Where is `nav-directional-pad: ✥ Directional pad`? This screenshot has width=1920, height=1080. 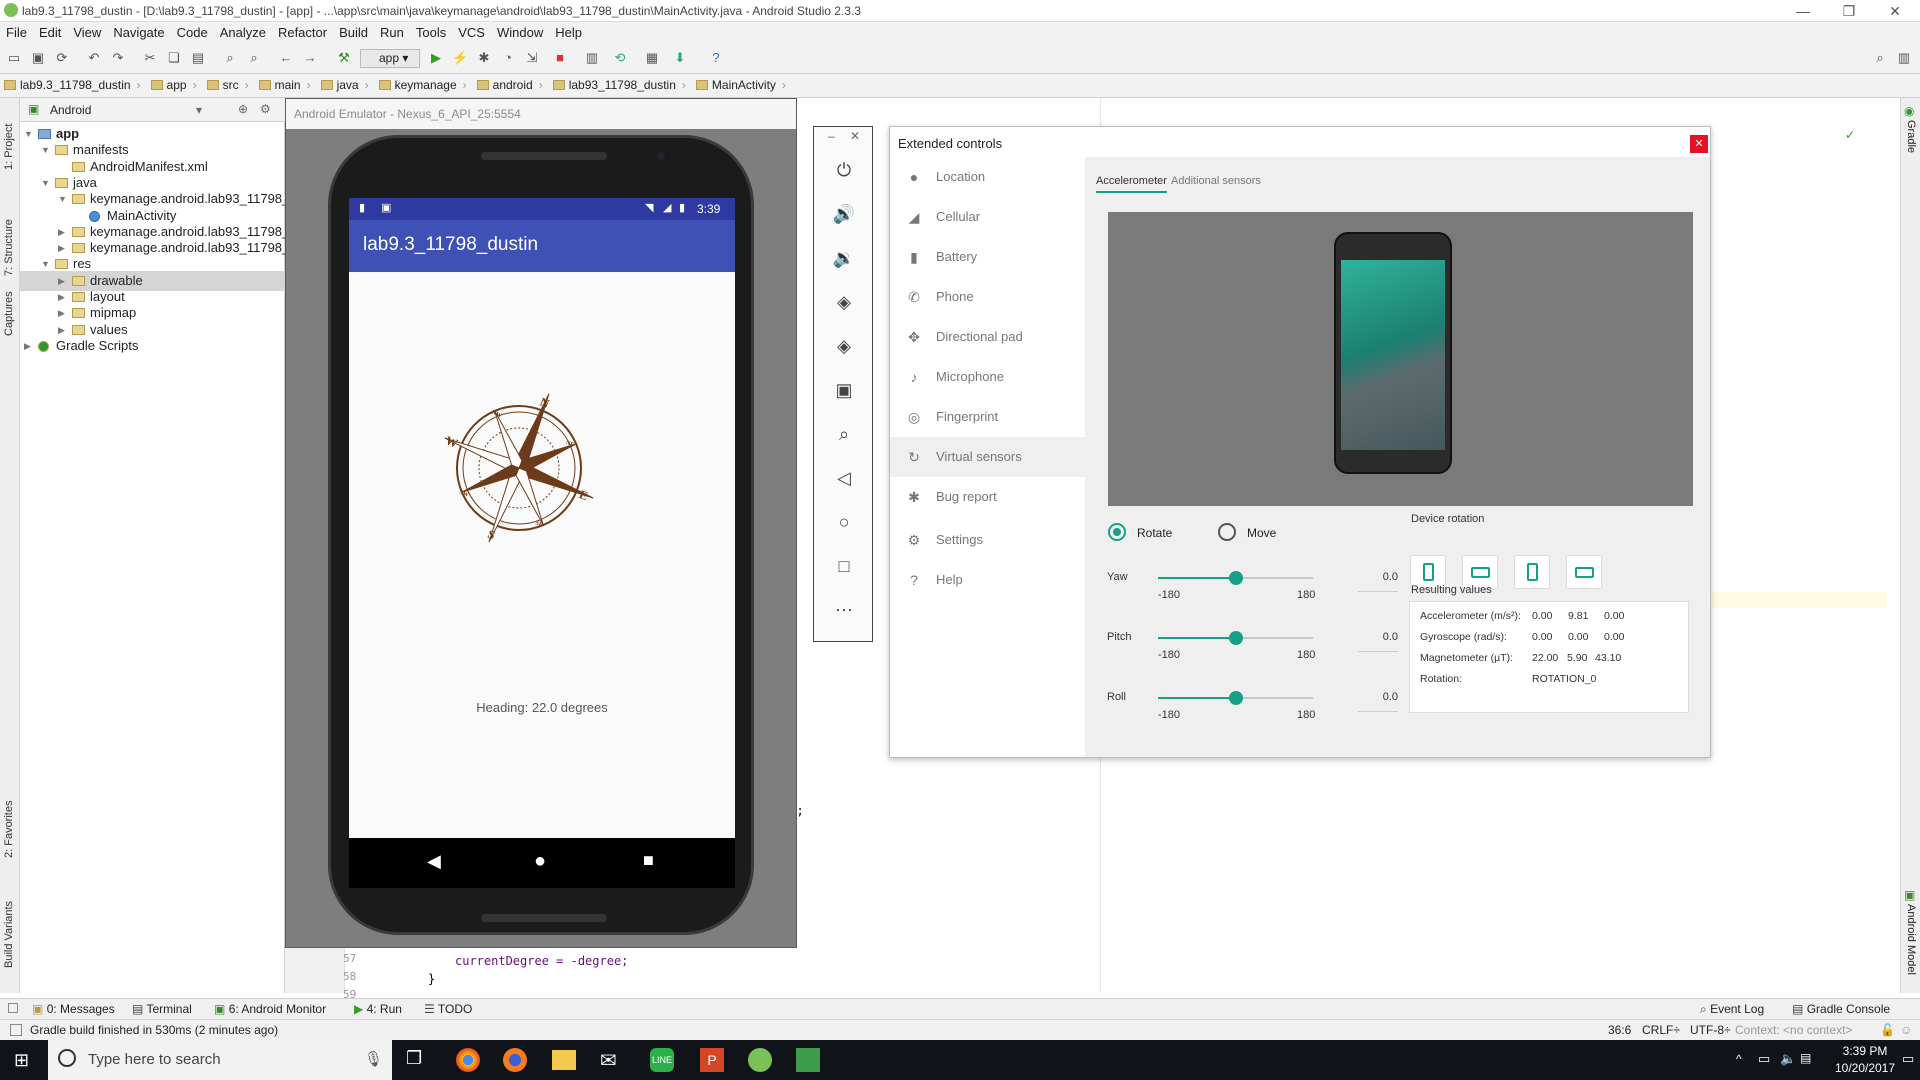
nav-directional-pad: ✥ Directional pad is located at coordinates (987, 337).